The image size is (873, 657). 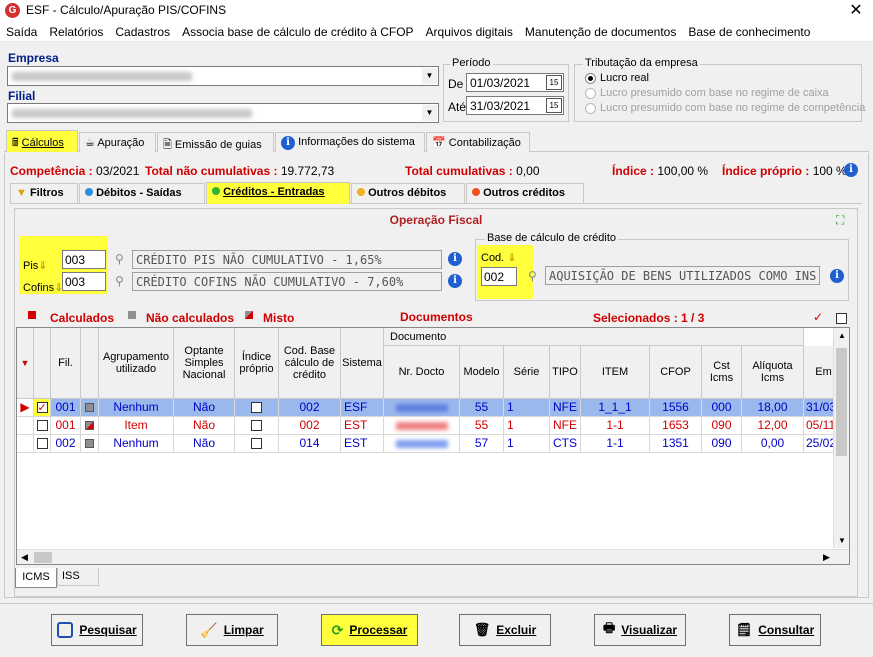 I want to click on expand-icon: ⛶, so click(x=840, y=220).